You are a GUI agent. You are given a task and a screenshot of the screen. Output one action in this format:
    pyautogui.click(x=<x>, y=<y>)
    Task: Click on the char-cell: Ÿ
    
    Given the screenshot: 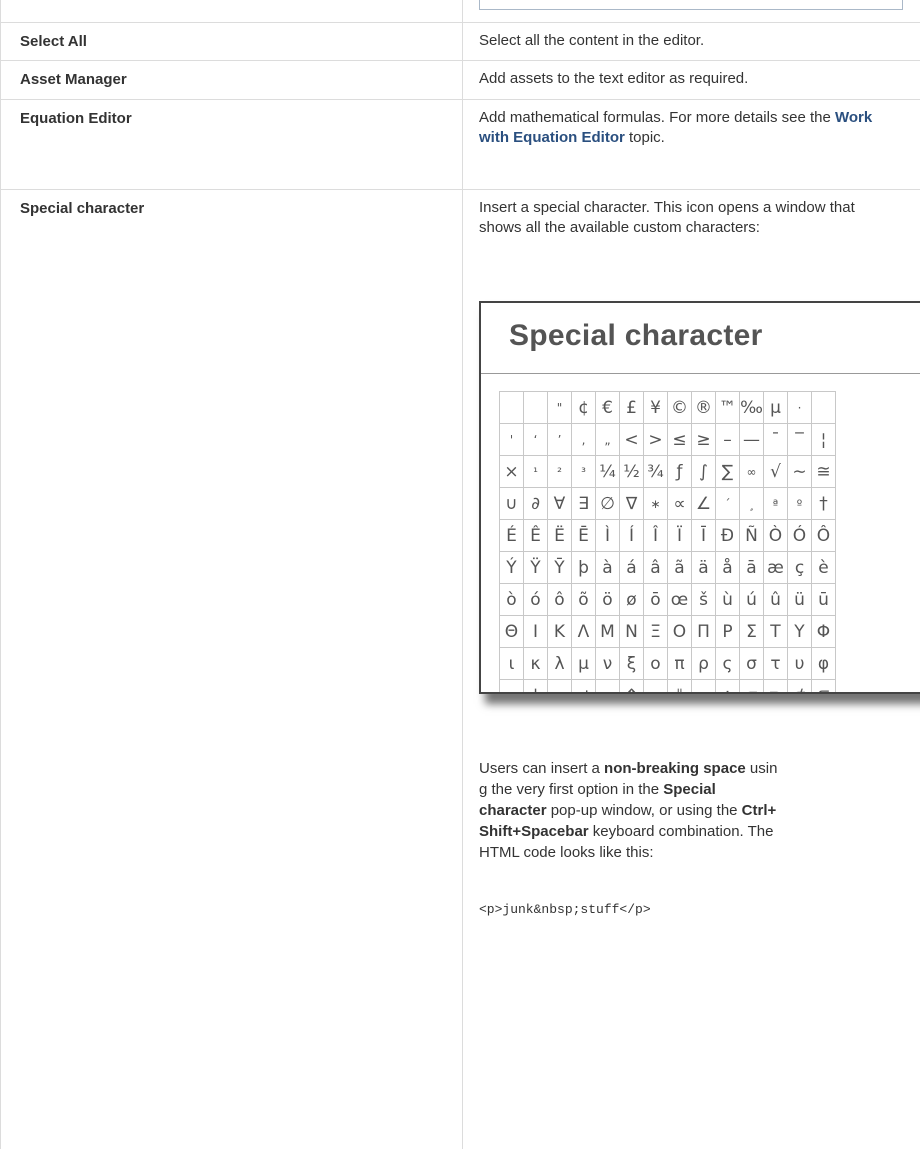 What is the action you would take?
    pyautogui.click(x=535, y=567)
    